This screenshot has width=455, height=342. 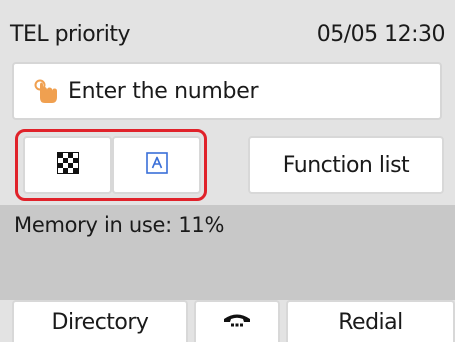 I want to click on resolution-icon, so click(x=67, y=165).